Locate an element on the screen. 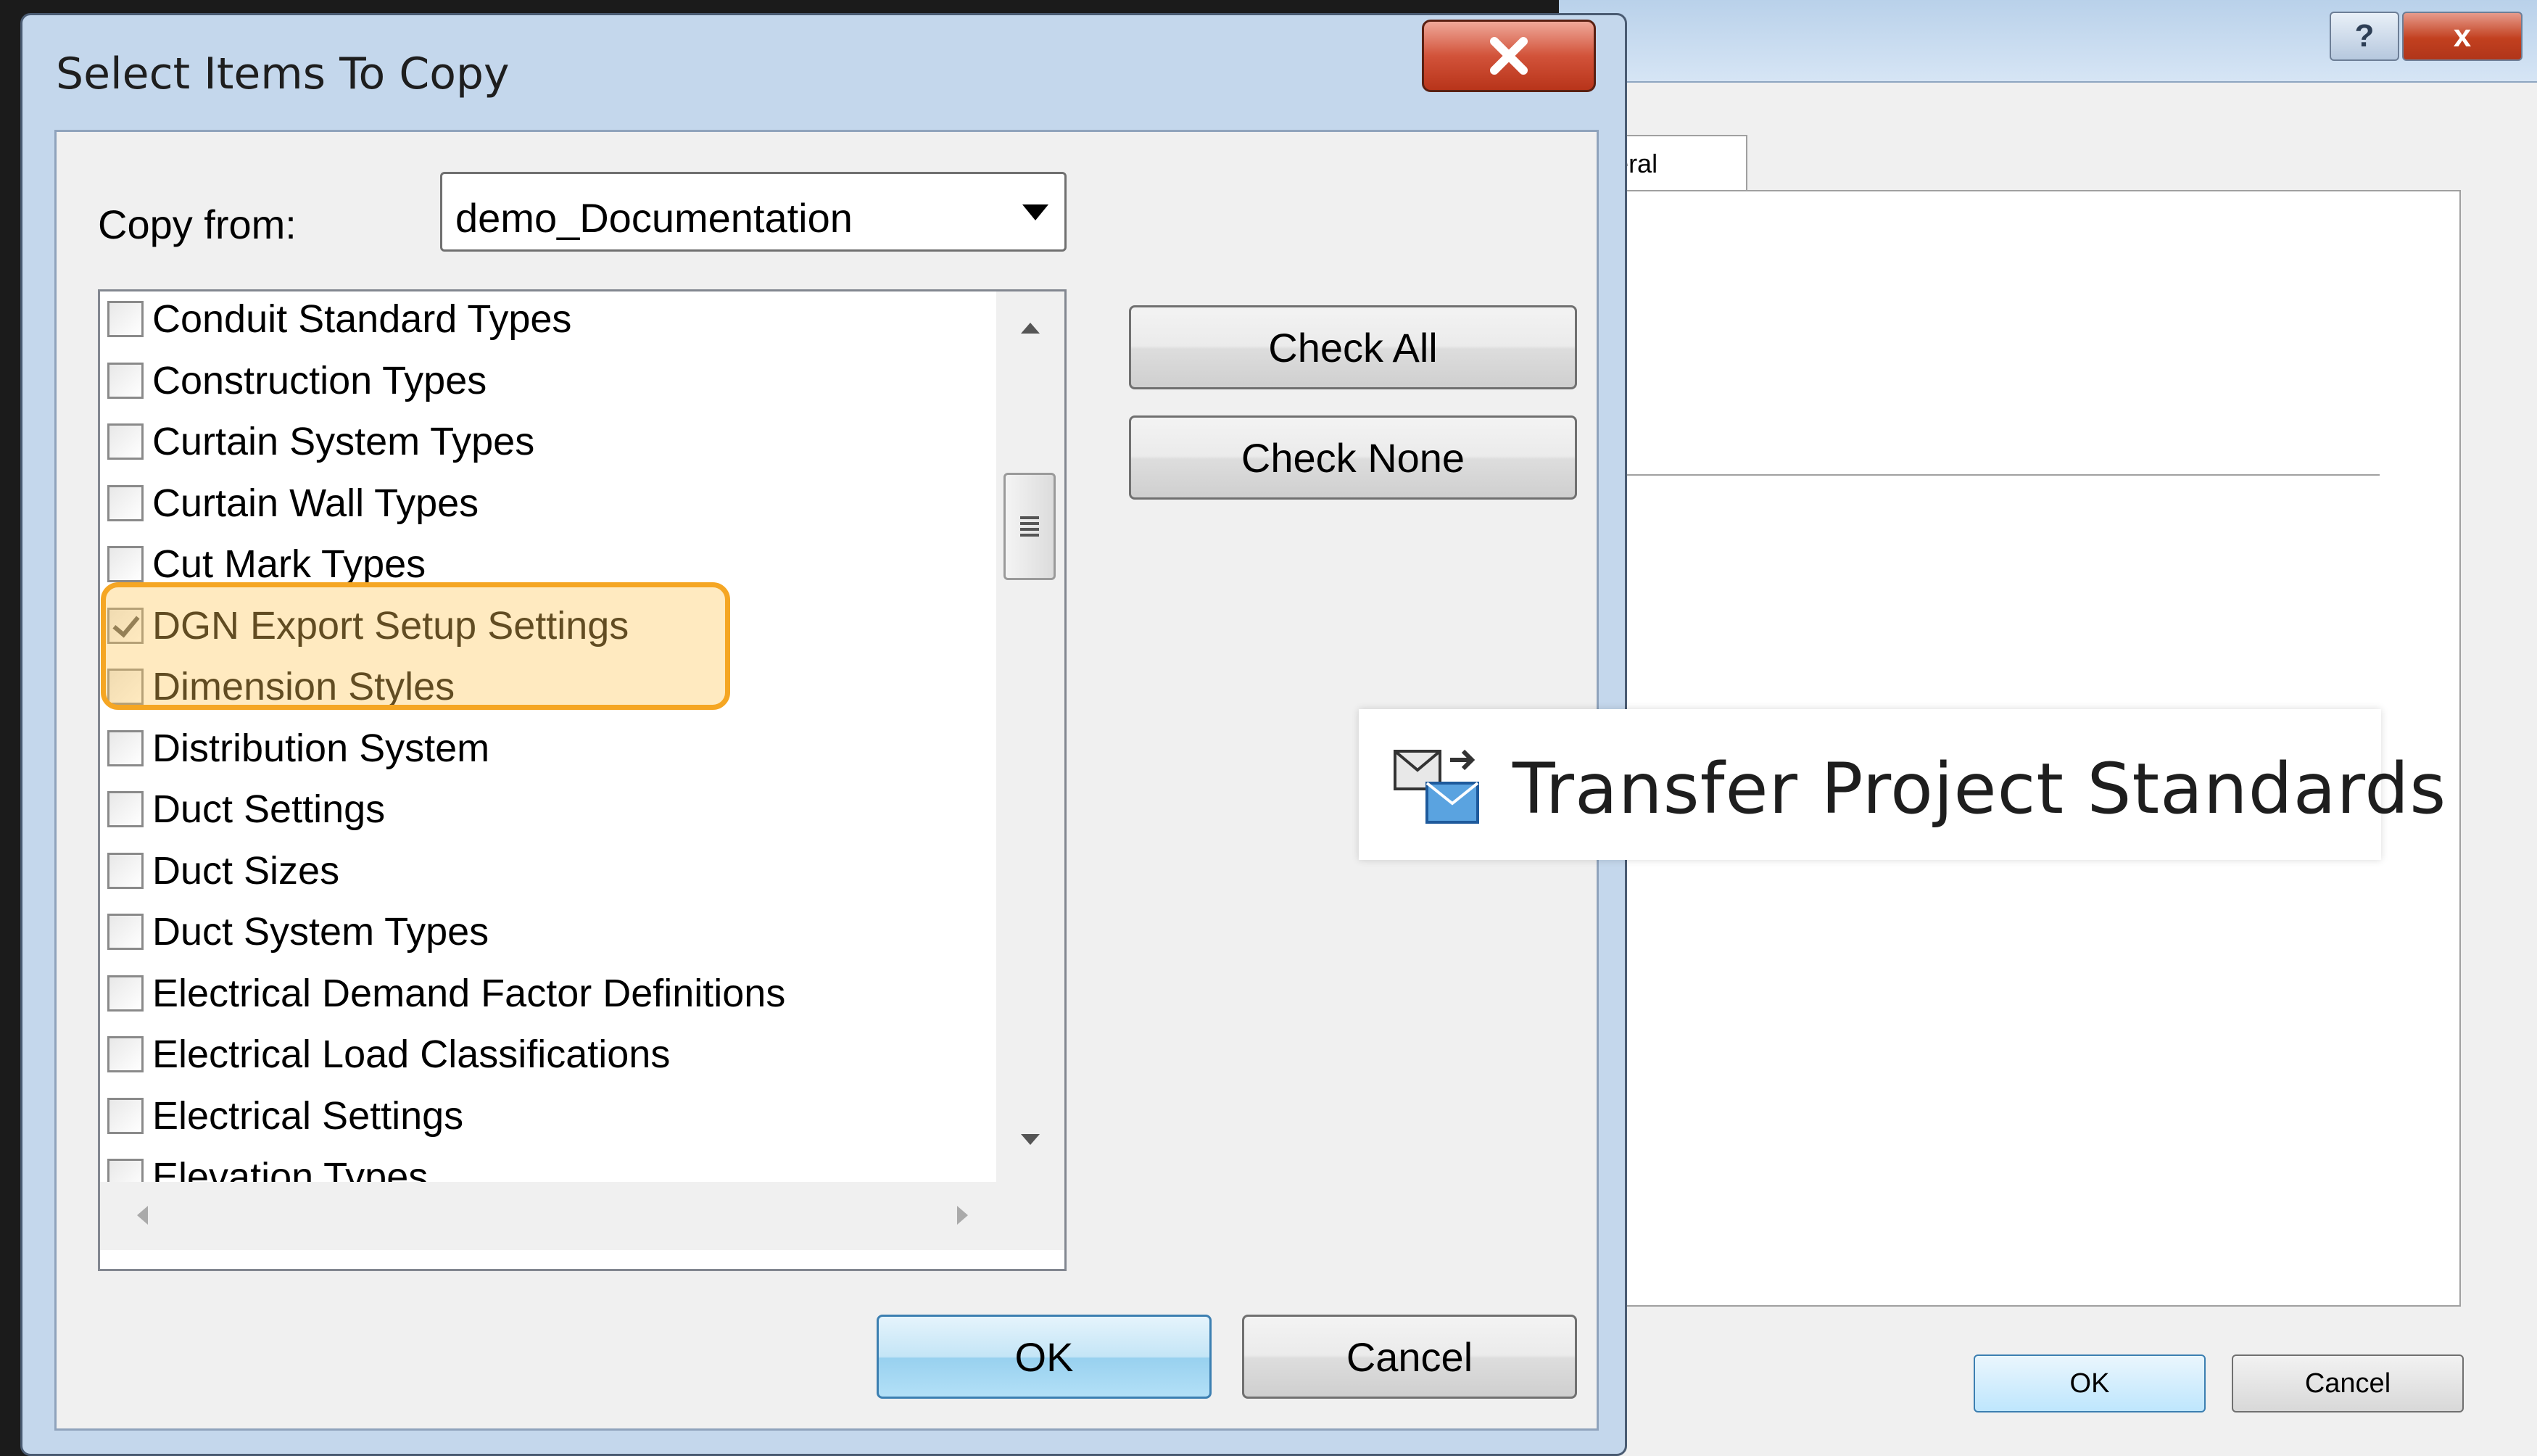  item-label: Conduit Standard Types is located at coordinates (362, 319).